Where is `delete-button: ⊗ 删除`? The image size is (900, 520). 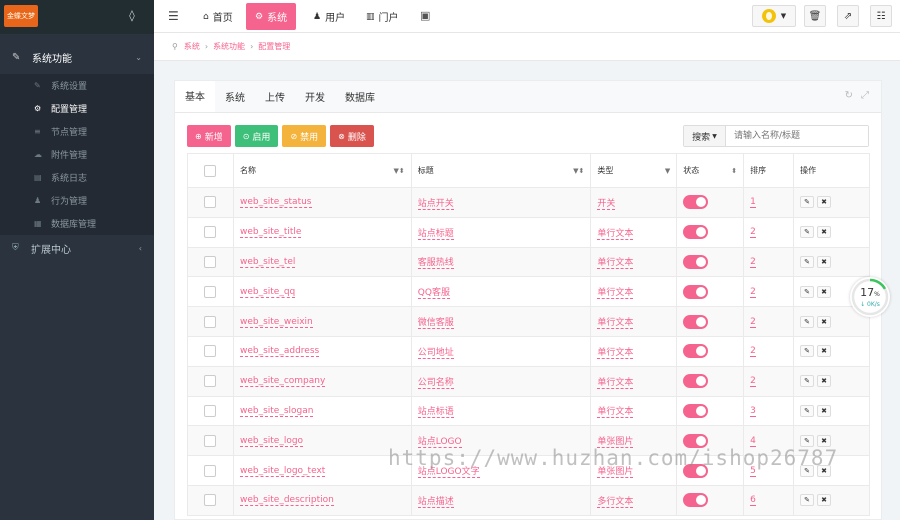
delete-button: ⊗ 删除 is located at coordinates (352, 136).